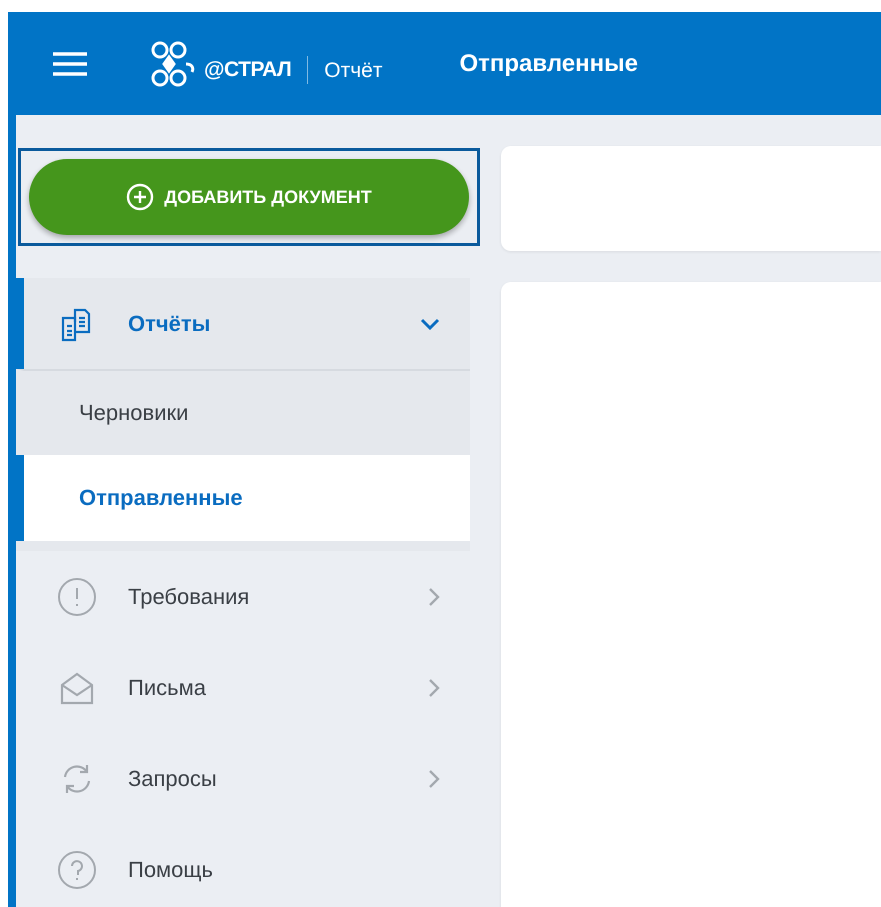  Describe the element at coordinates (77, 596) in the screenshot. I see `exclamation-circle-icon` at that location.